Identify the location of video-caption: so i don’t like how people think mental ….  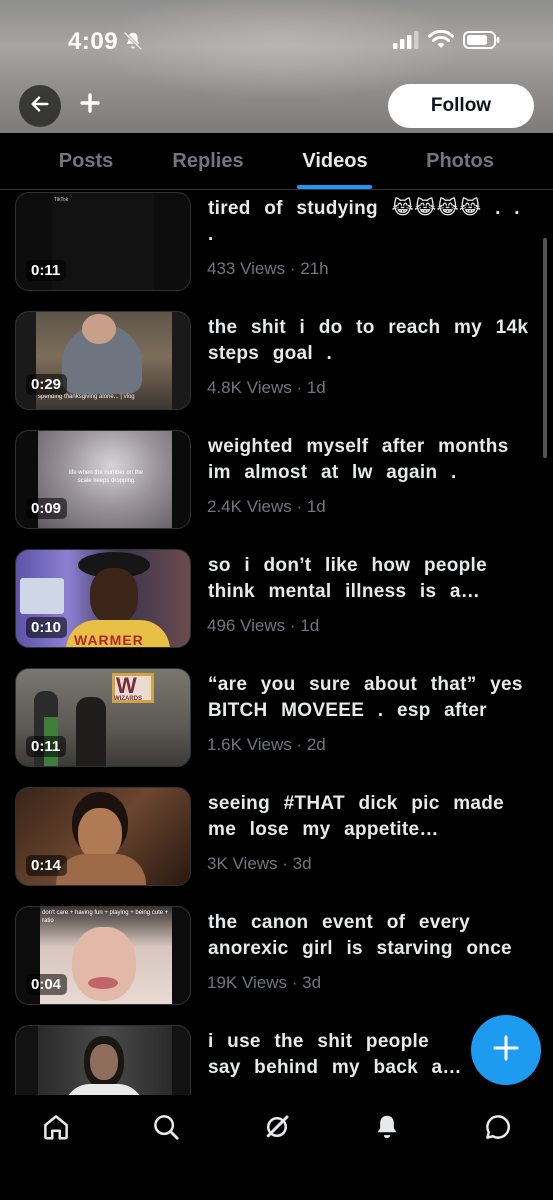
(347, 578).